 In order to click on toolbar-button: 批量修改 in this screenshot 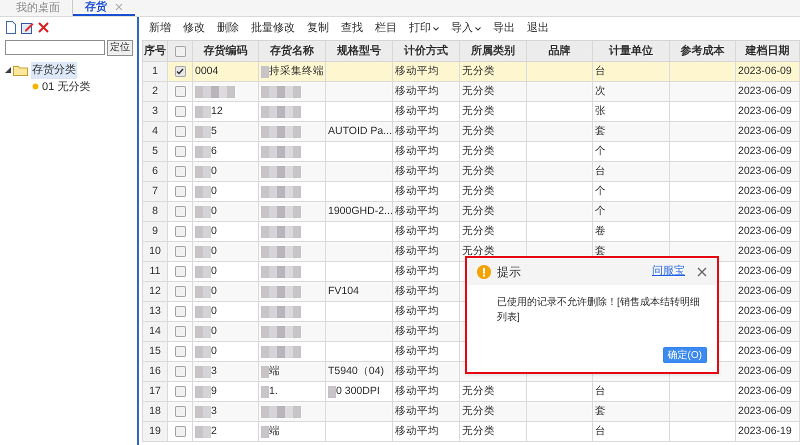, I will do `click(273, 28)`.